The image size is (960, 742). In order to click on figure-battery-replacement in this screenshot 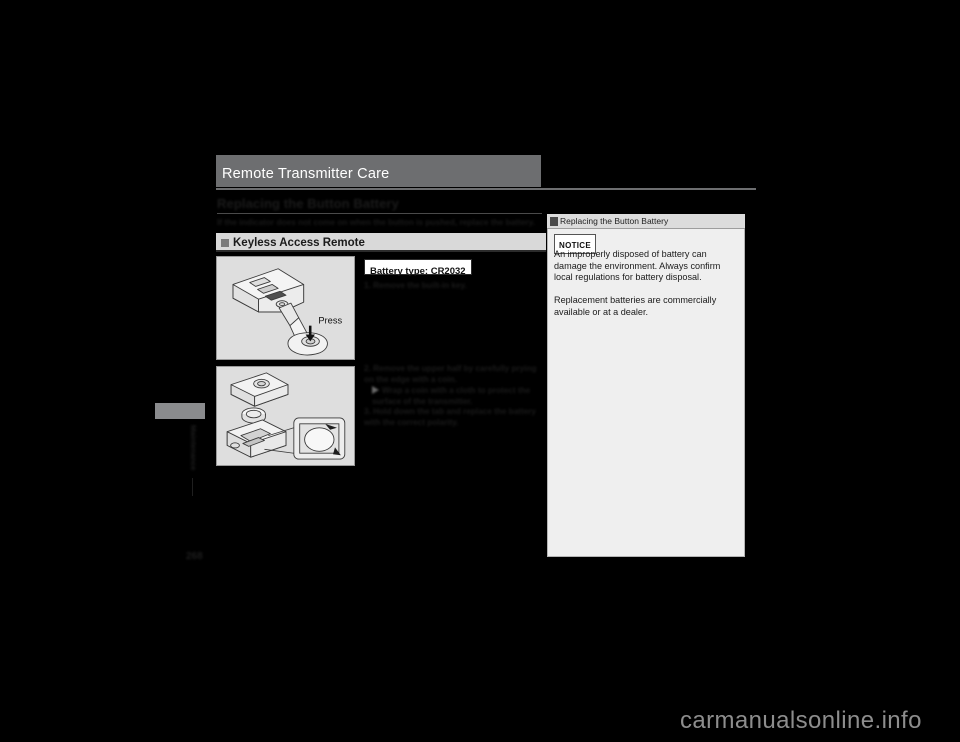, I will do `click(285, 416)`.